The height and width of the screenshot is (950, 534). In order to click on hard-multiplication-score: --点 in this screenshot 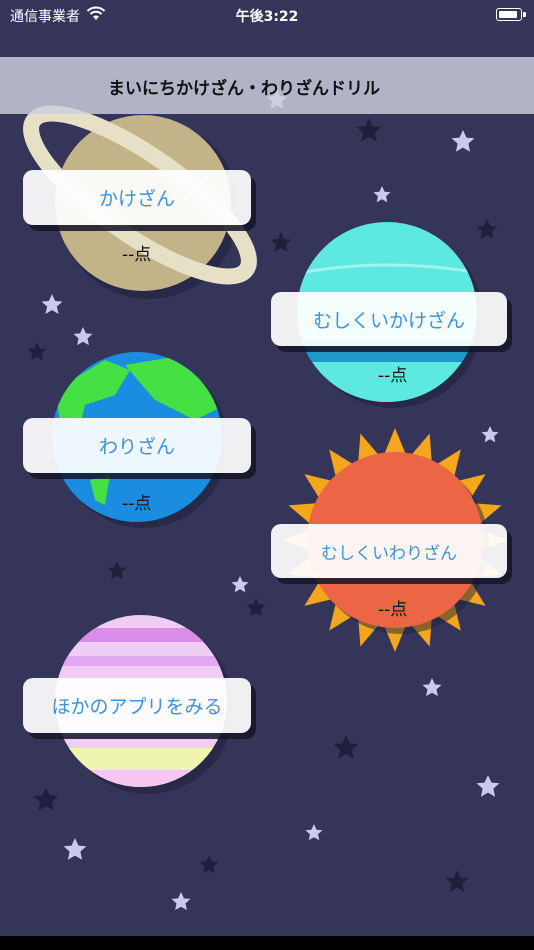, I will do `click(393, 376)`.